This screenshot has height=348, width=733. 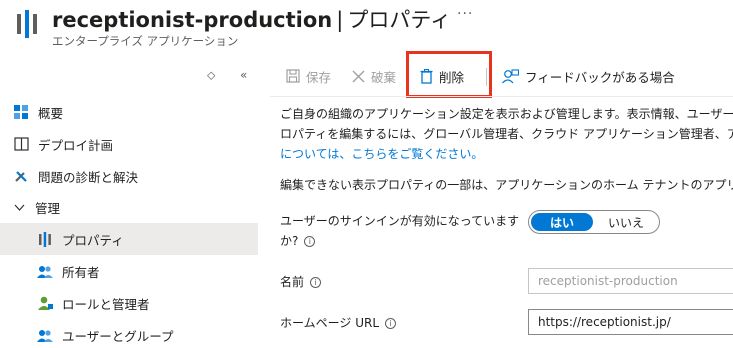 I want to click on close-icon, so click(x=358, y=76).